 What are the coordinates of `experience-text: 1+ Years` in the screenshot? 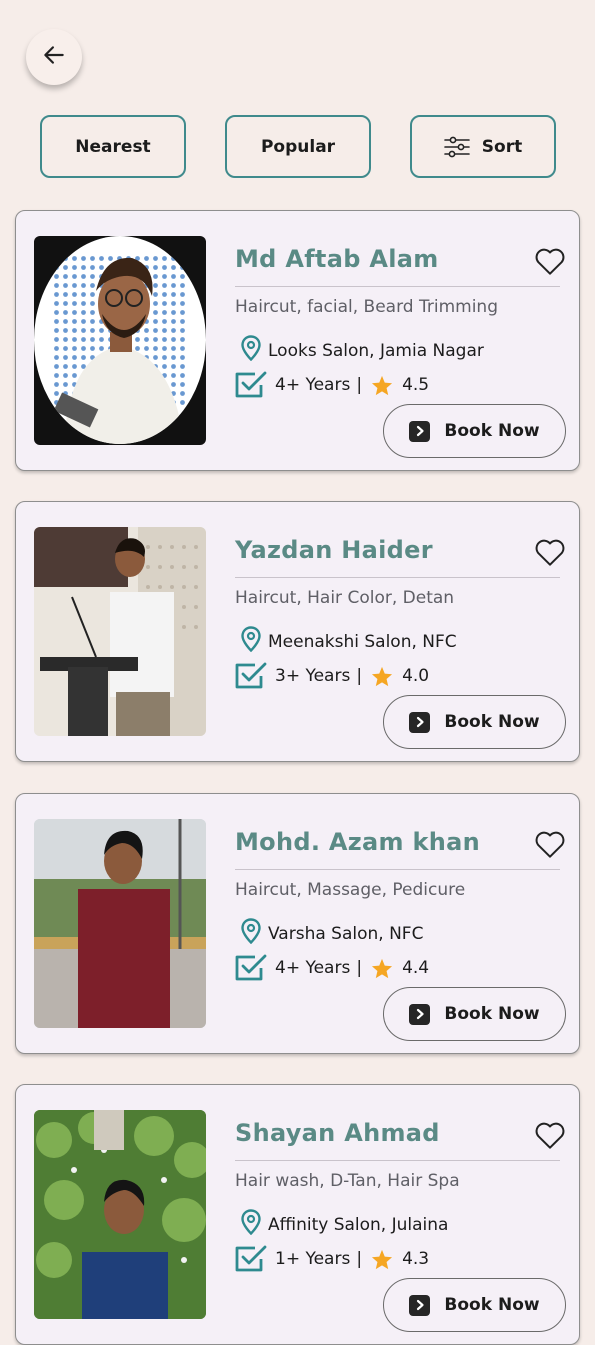 It's located at (313, 1259).